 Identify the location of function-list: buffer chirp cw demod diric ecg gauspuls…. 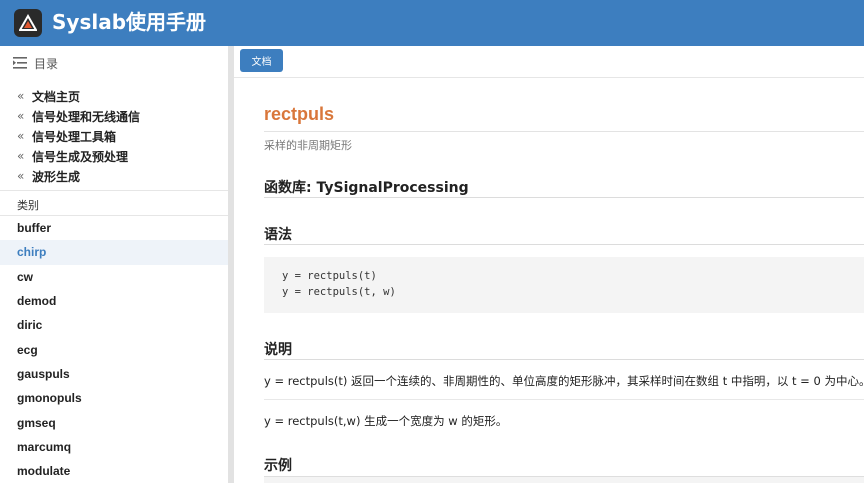
(114, 349).